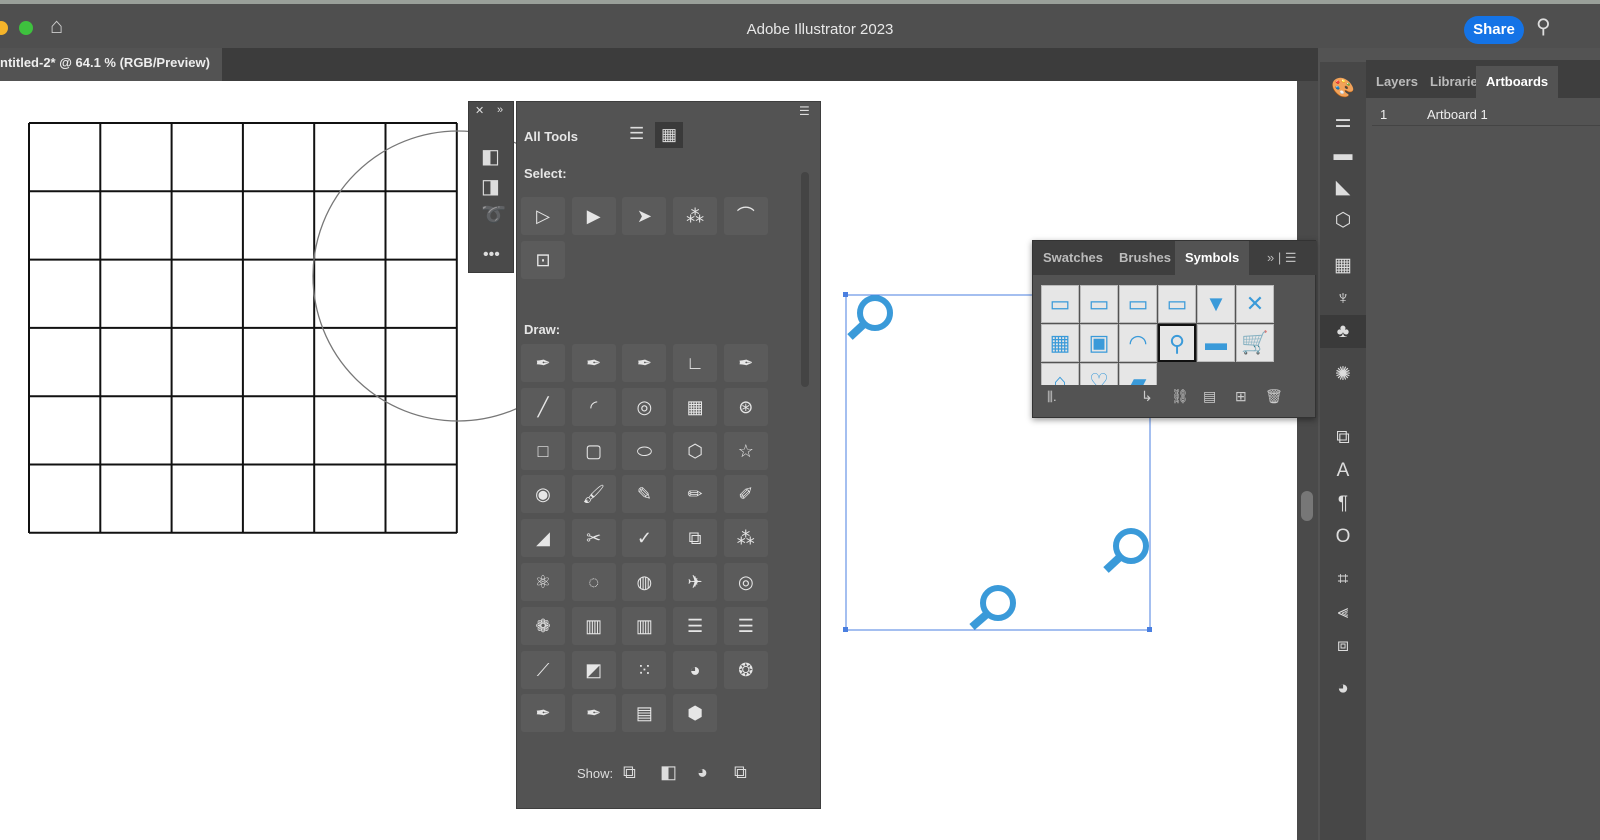 This screenshot has height=840, width=1600. Describe the element at coordinates (1212, 258) in the screenshot. I see `tab-symbols: Symbols` at that location.